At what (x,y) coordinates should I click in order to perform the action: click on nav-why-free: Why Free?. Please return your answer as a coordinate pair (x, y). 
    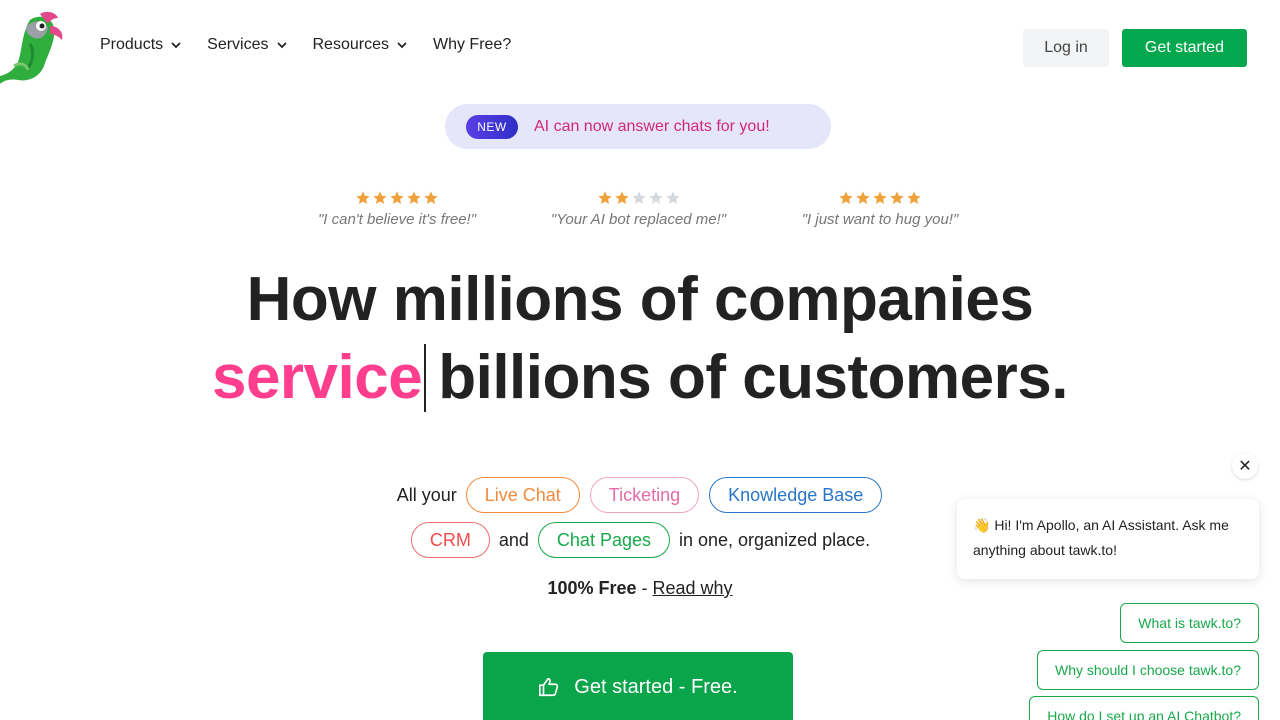
    Looking at the image, I should click on (472, 45).